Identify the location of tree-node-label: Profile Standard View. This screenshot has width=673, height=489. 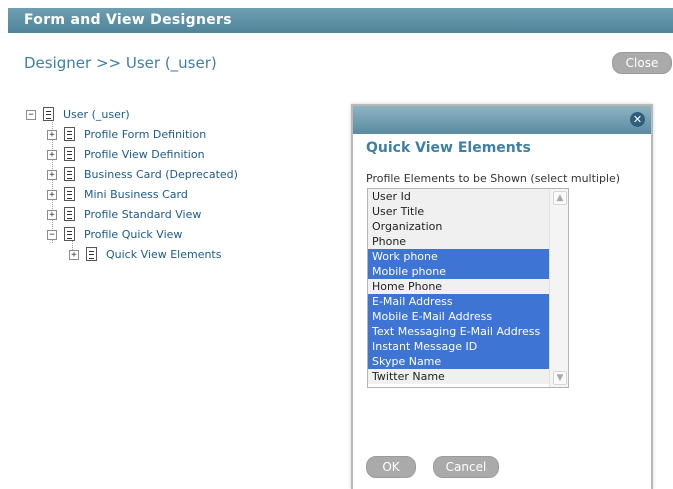
(143, 214).